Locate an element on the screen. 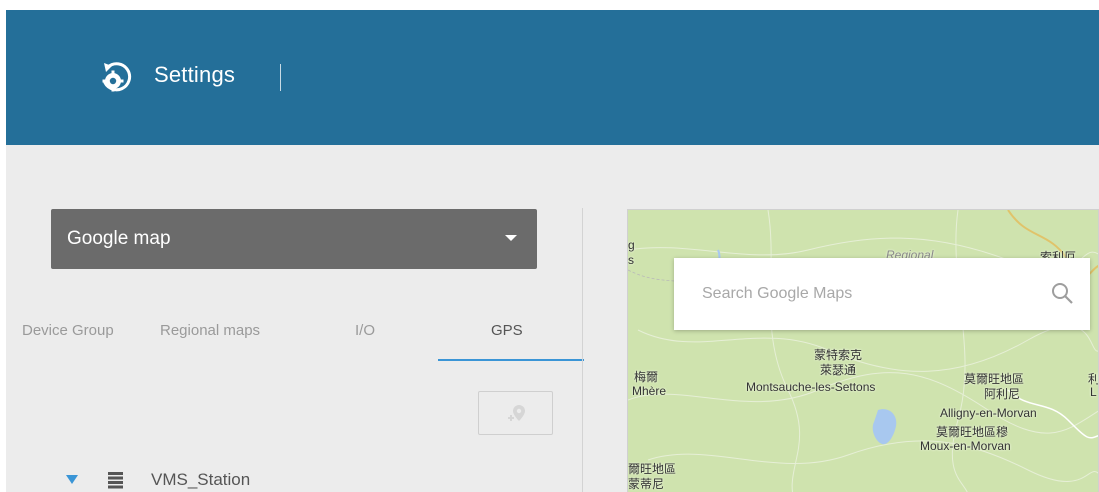 The image size is (1099, 492). expand-toggle-icon is located at coordinates (72, 479).